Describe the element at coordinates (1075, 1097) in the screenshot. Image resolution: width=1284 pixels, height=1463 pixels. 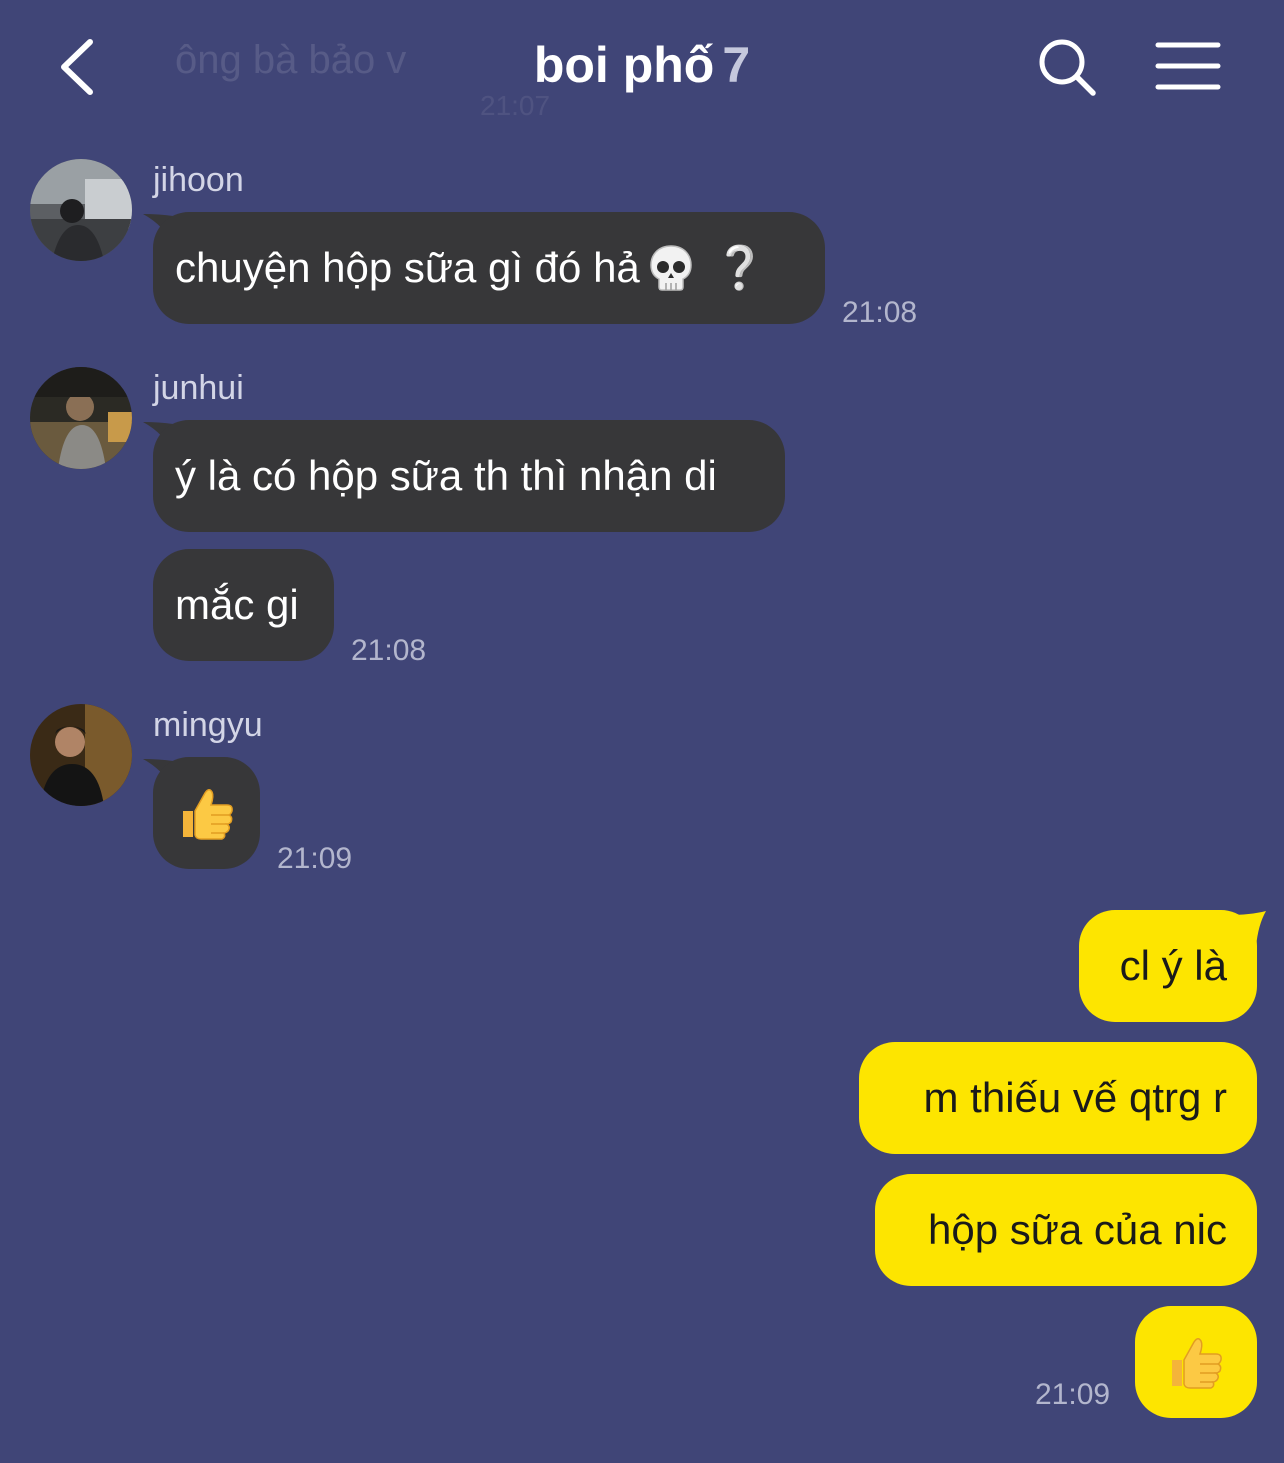
I see `message-text: m thiếu vế qtrg r` at that location.